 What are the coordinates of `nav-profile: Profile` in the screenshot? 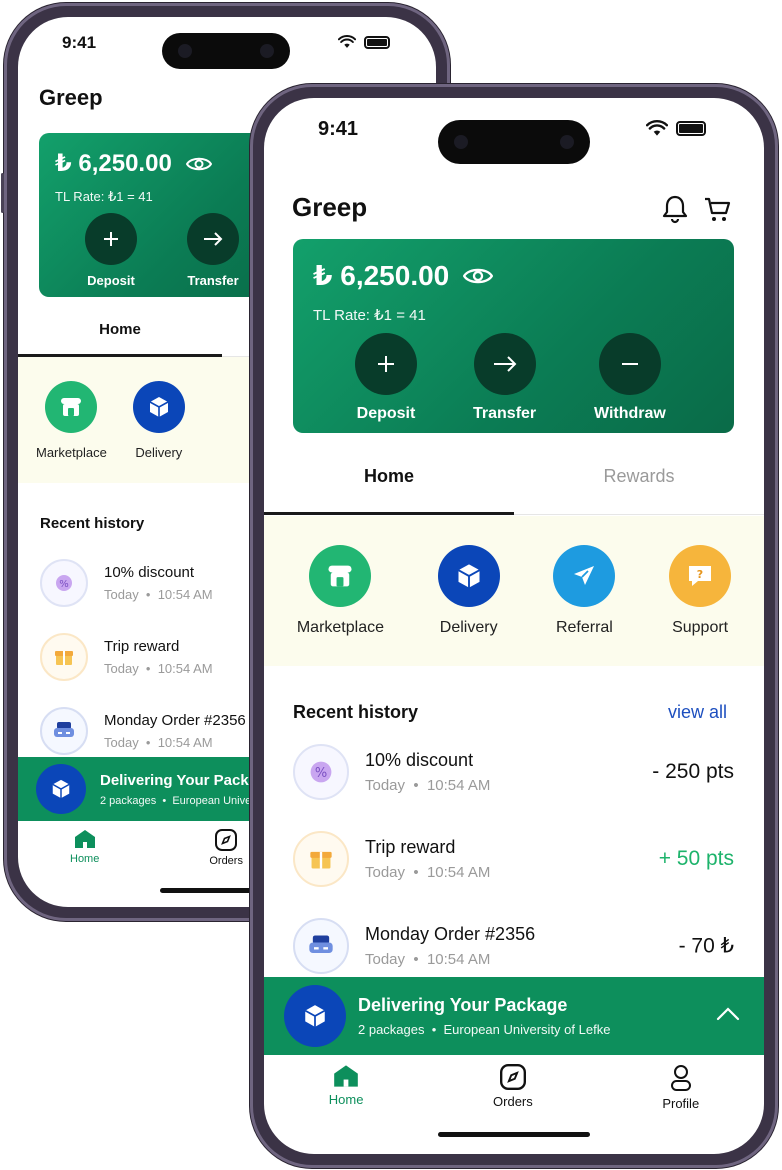 It's located at (680, 1087).